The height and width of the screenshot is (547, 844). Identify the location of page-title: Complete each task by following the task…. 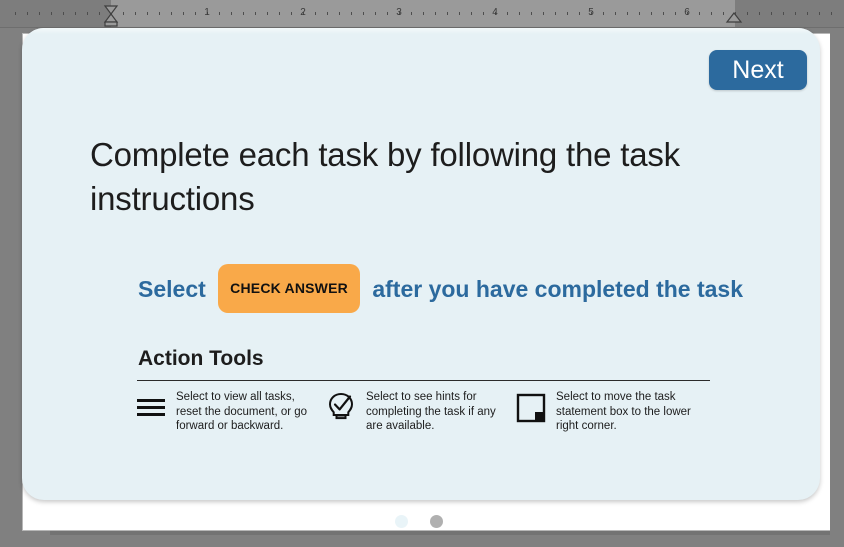
(385, 176).